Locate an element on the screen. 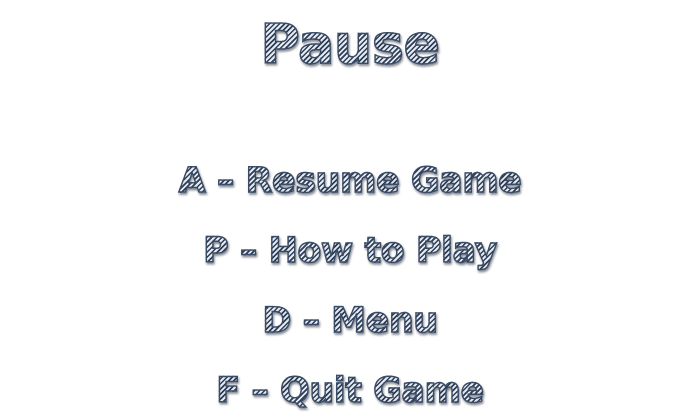  resume-game-option: A – Resume Game is located at coordinates (350, 181).